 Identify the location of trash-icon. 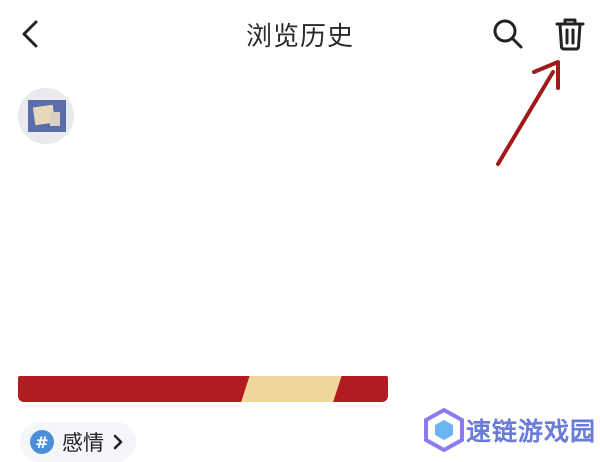
(570, 34).